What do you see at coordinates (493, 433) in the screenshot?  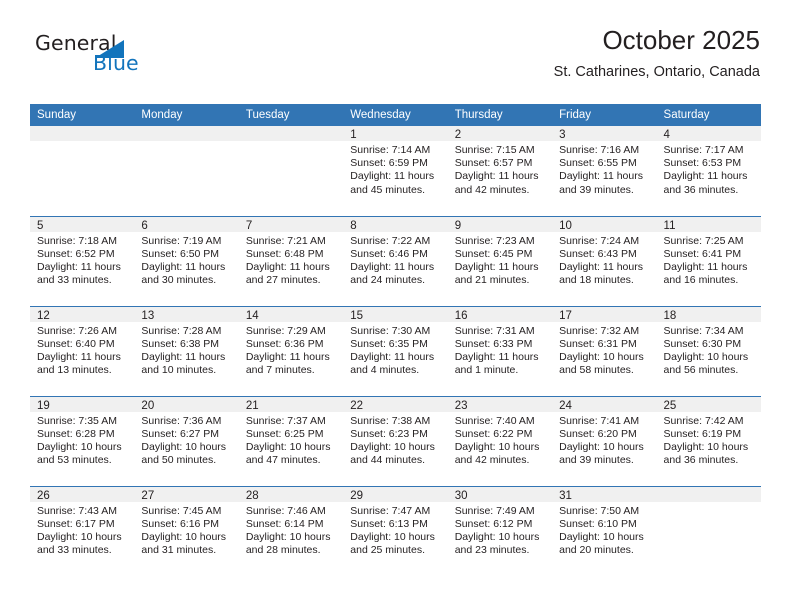 I see `sunset-text: Sunset: 6:22 PM` at bounding box center [493, 433].